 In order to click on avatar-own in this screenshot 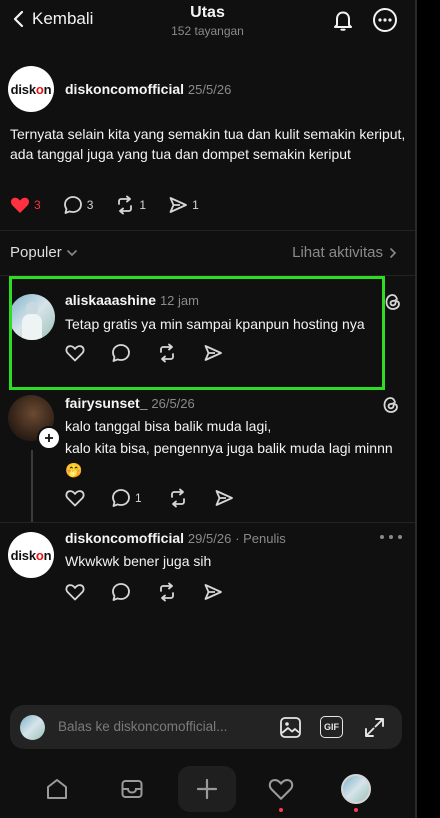, I will do `click(32, 727)`.